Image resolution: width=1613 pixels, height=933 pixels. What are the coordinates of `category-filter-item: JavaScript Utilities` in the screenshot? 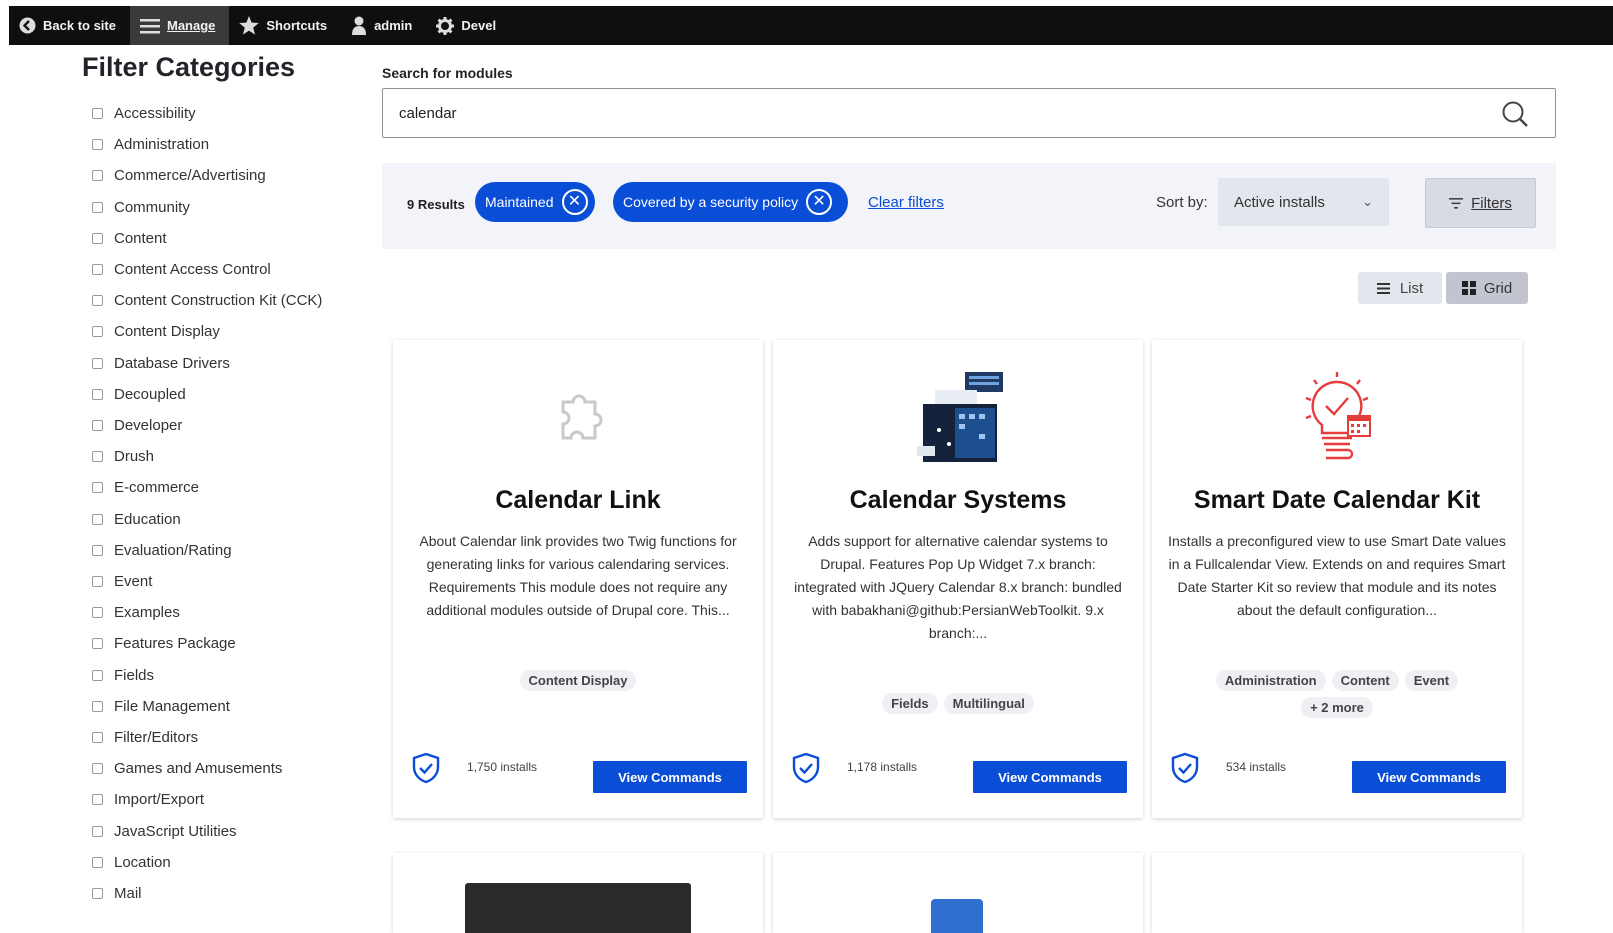 It's located at (164, 831).